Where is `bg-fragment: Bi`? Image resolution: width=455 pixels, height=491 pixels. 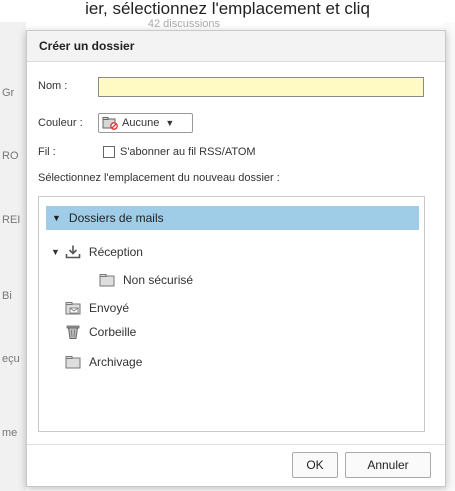
bg-fragment: Bi is located at coordinates (7, 296).